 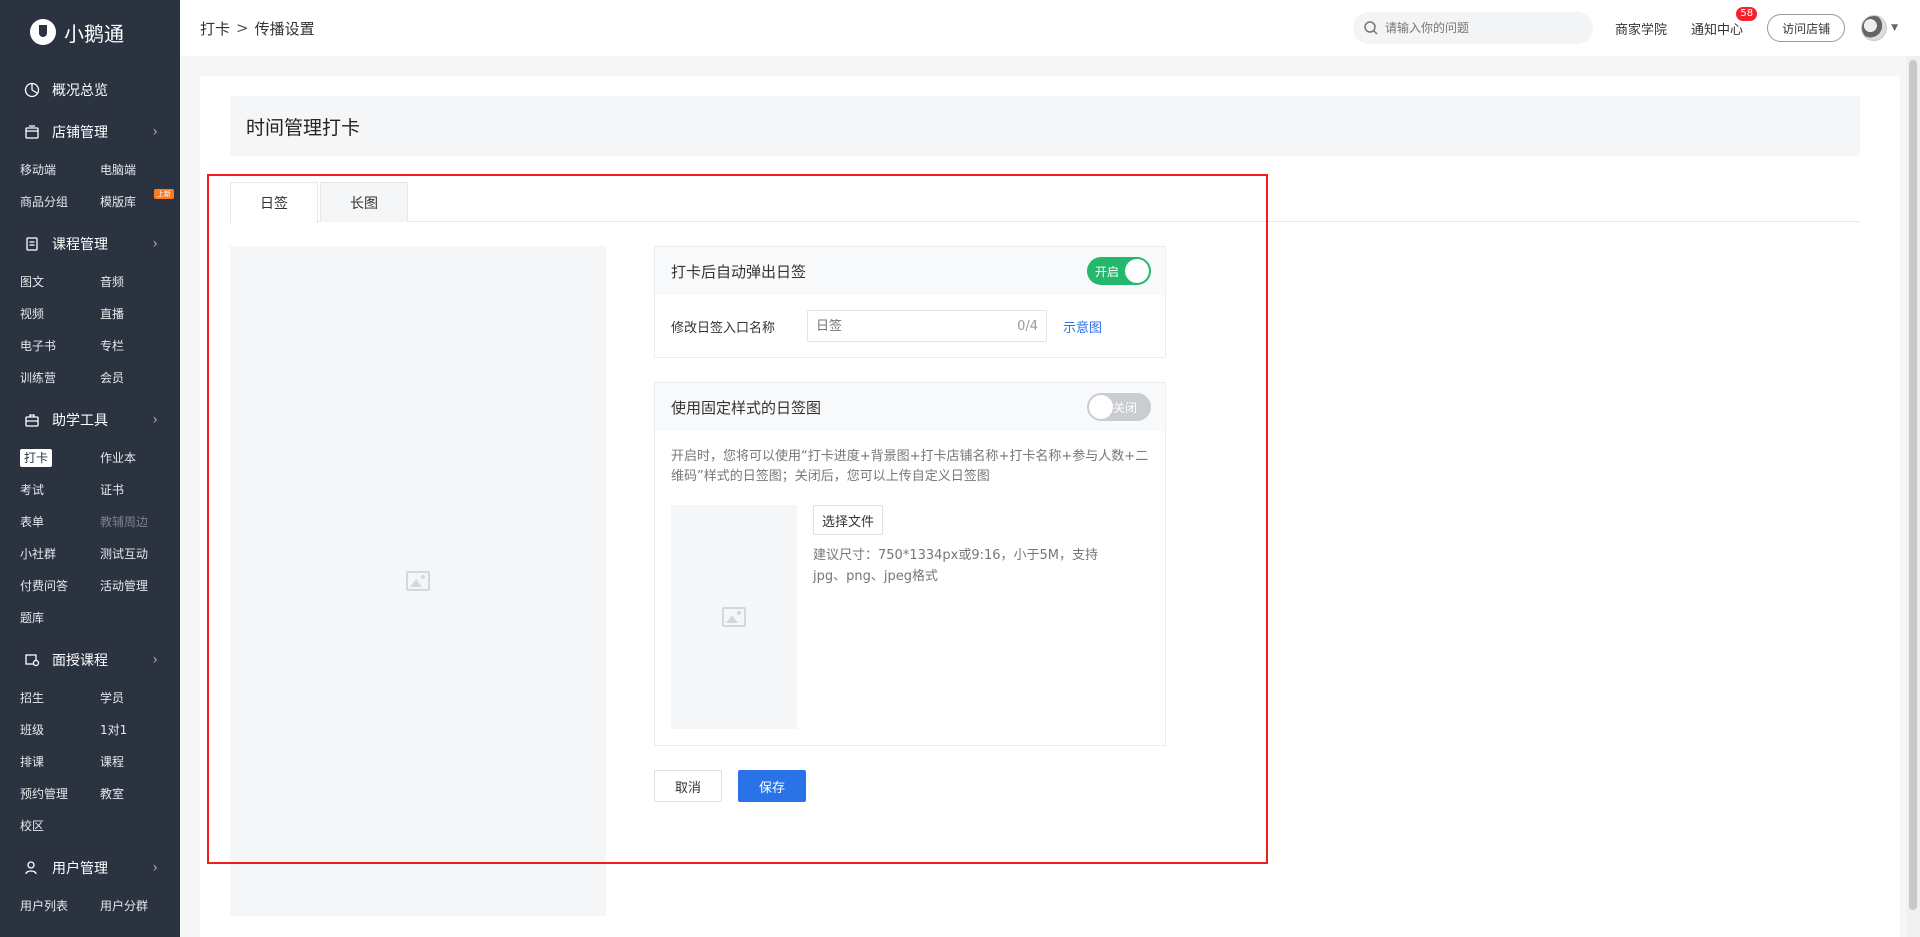 What do you see at coordinates (1107, 271) in the screenshot?
I see `auto-popup-toggle-label: 开启` at bounding box center [1107, 271].